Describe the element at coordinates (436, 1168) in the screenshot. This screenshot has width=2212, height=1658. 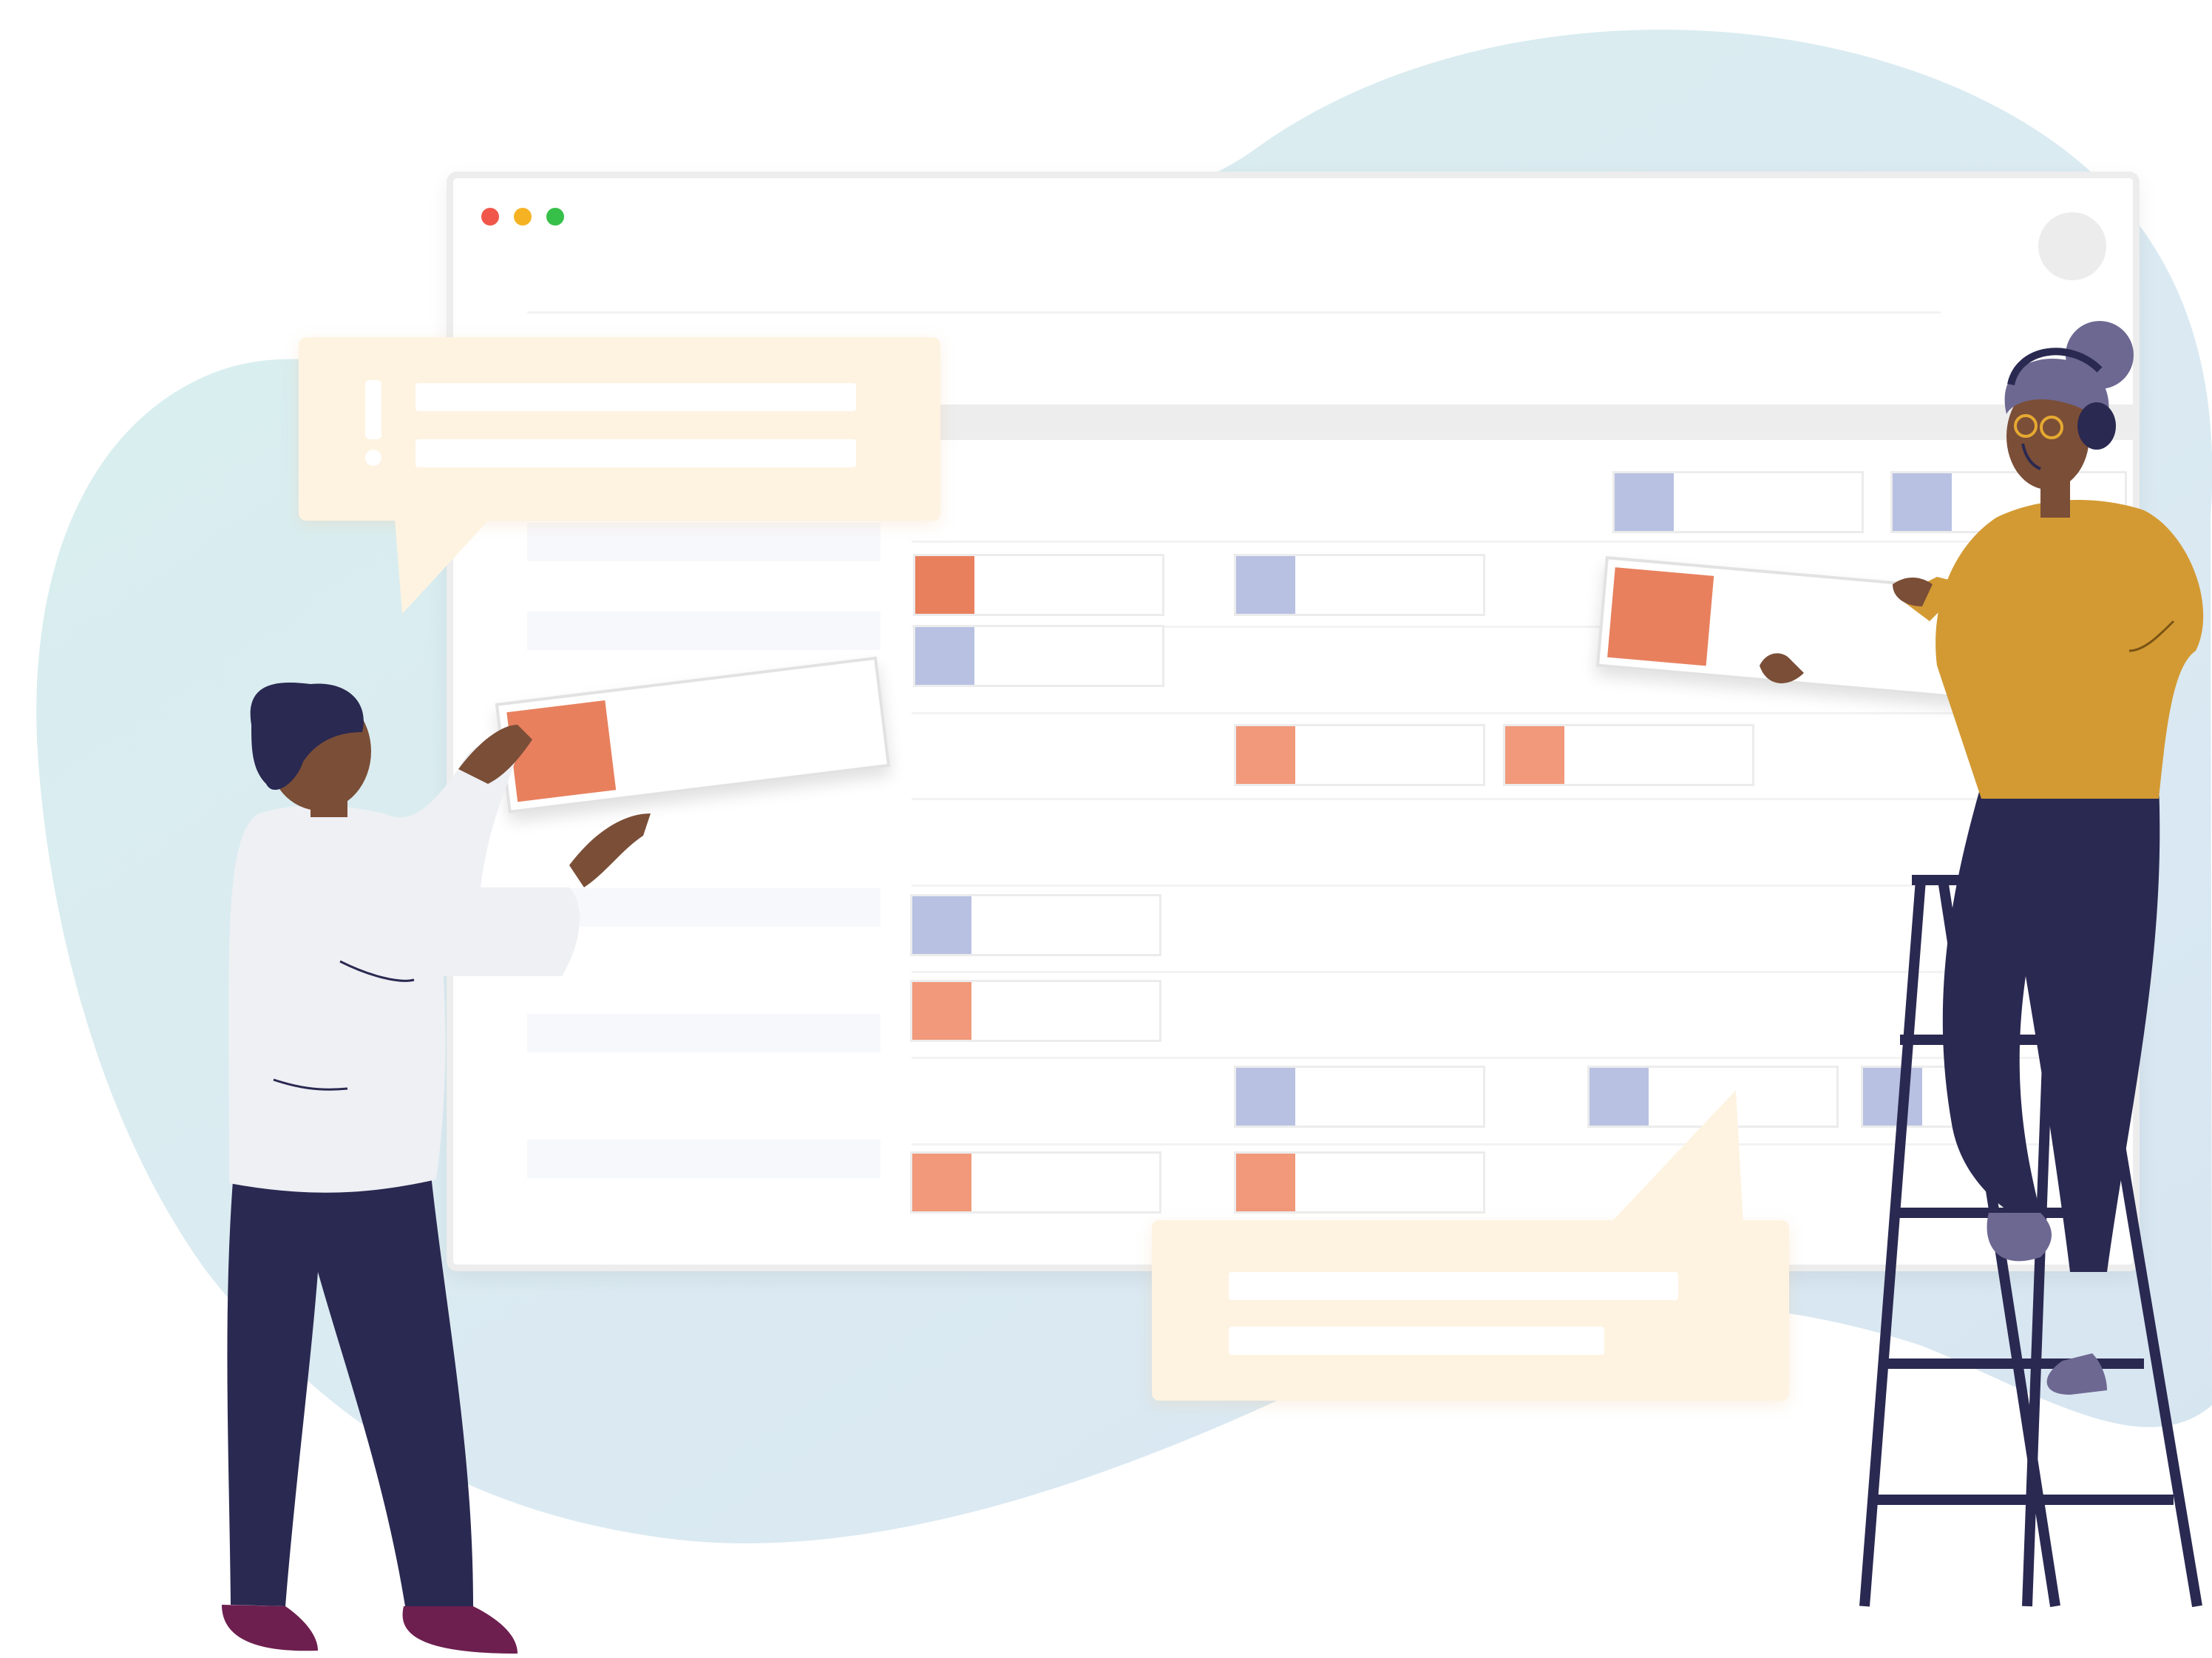
I see `man-figure` at that location.